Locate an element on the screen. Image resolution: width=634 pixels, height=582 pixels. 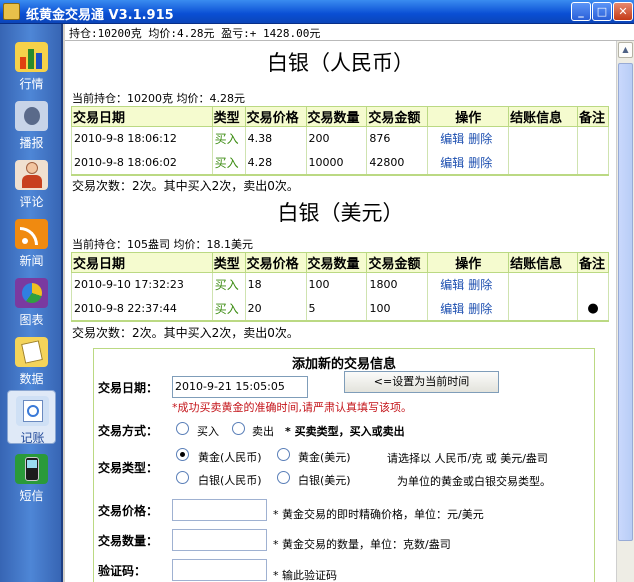
sidebar-item-quotes: 行情 is located at coordinates (31, 64).